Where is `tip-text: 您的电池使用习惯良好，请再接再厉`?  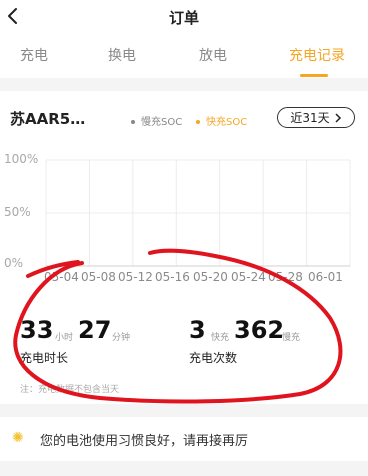 tip-text: 您的电池使用习惯良好，请再接再厉 is located at coordinates (144, 441).